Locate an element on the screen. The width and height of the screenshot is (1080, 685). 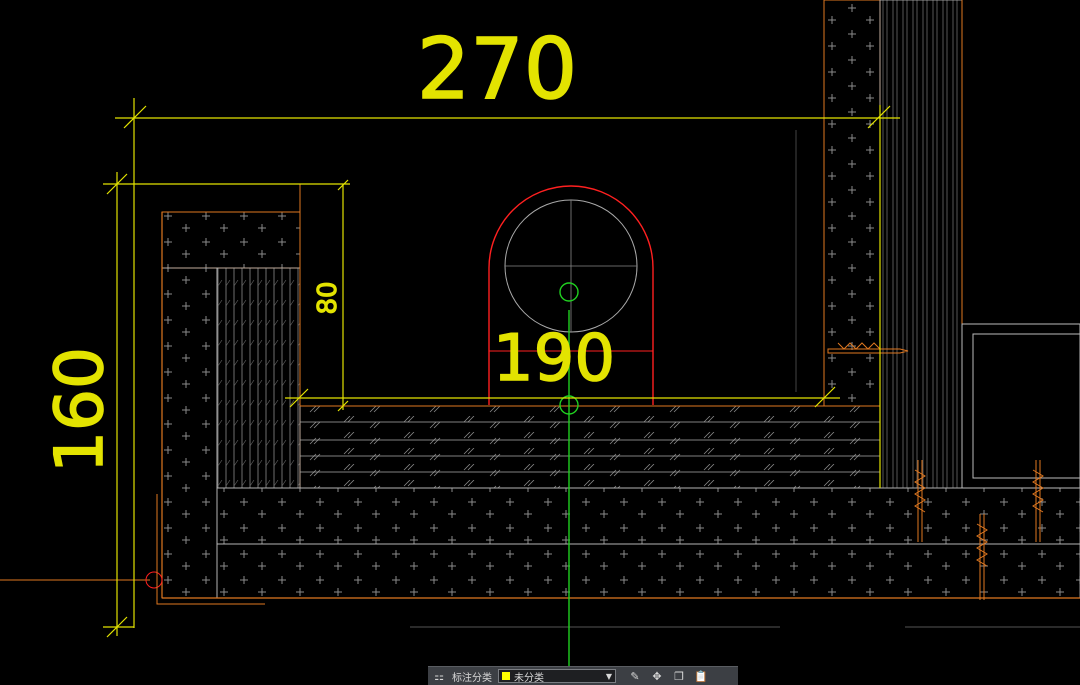
category-color-swatch is located at coordinates (506, 676).